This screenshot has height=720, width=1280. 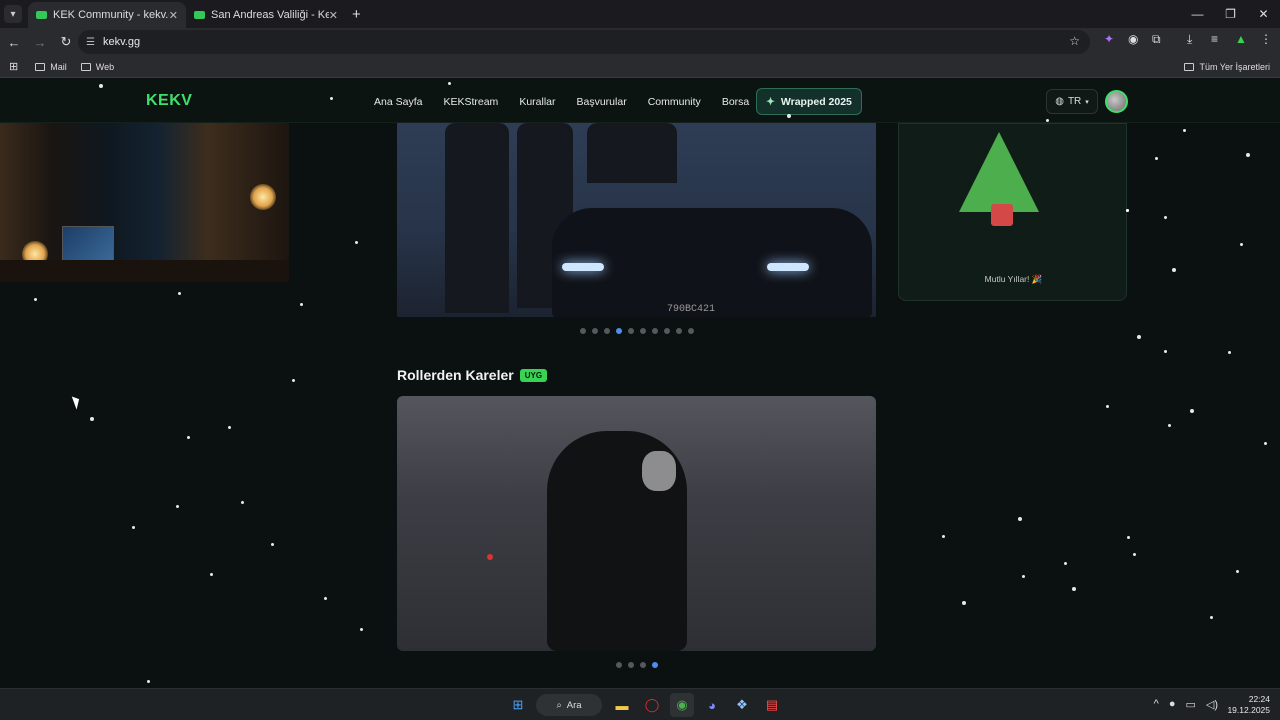 What do you see at coordinates (1212, 704) in the screenshot?
I see `volume-icon: ◁)` at bounding box center [1212, 704].